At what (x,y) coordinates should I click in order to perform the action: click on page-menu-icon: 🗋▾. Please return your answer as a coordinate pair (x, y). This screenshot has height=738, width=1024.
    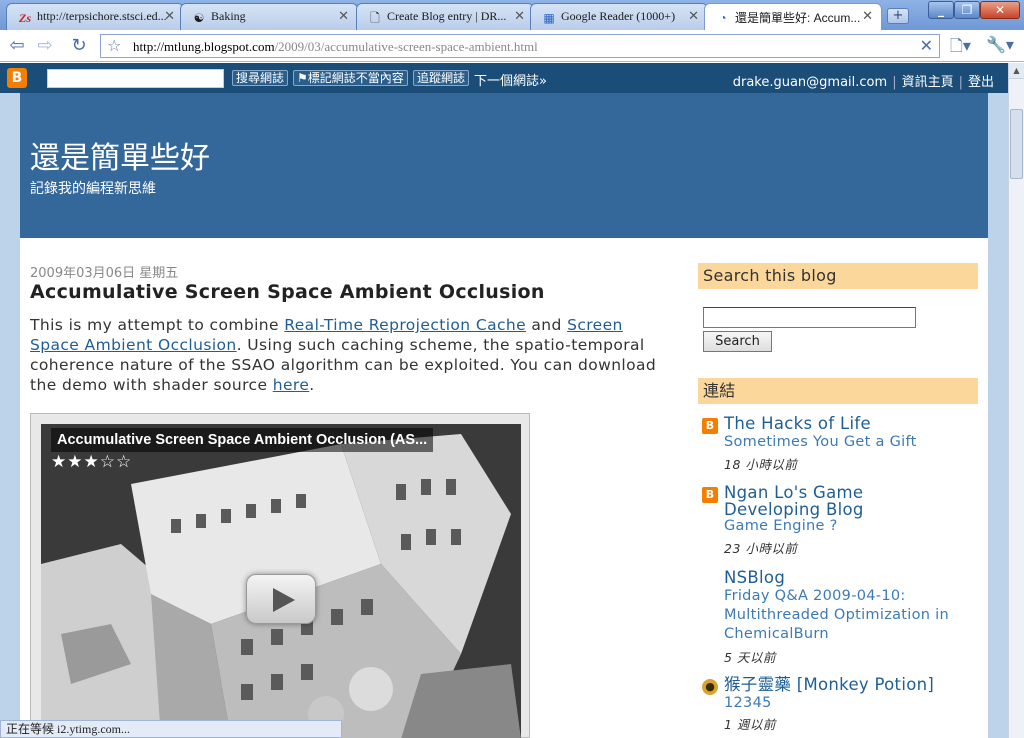
    Looking at the image, I should click on (960, 48).